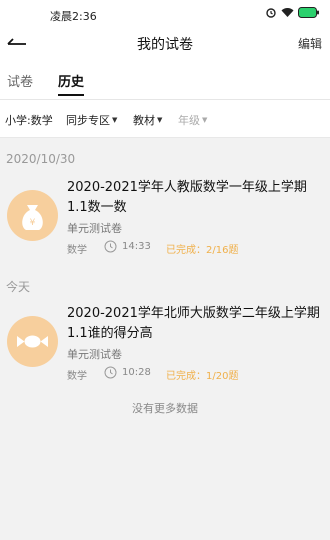 The height and width of the screenshot is (540, 330). Describe the element at coordinates (308, 12) in the screenshot. I see `battery-icon` at that location.